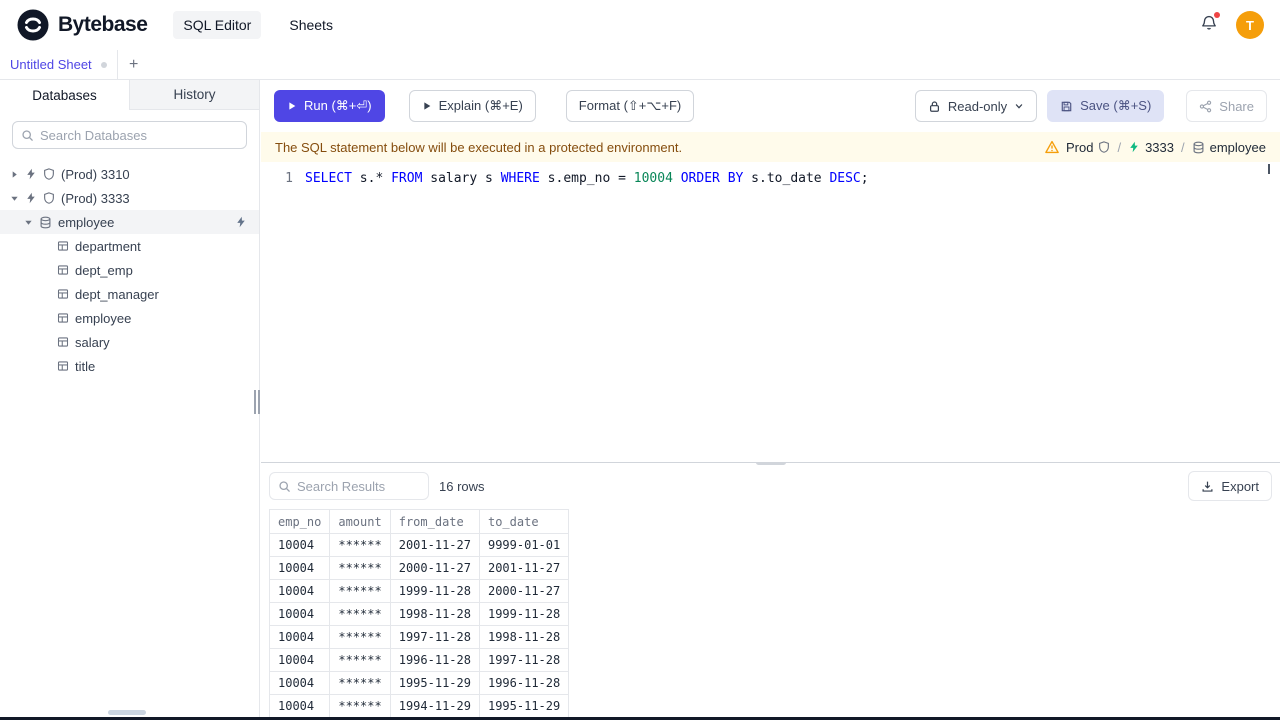 This screenshot has width=1280, height=720. Describe the element at coordinates (1217, 14) in the screenshot. I see `notification-dot` at that location.